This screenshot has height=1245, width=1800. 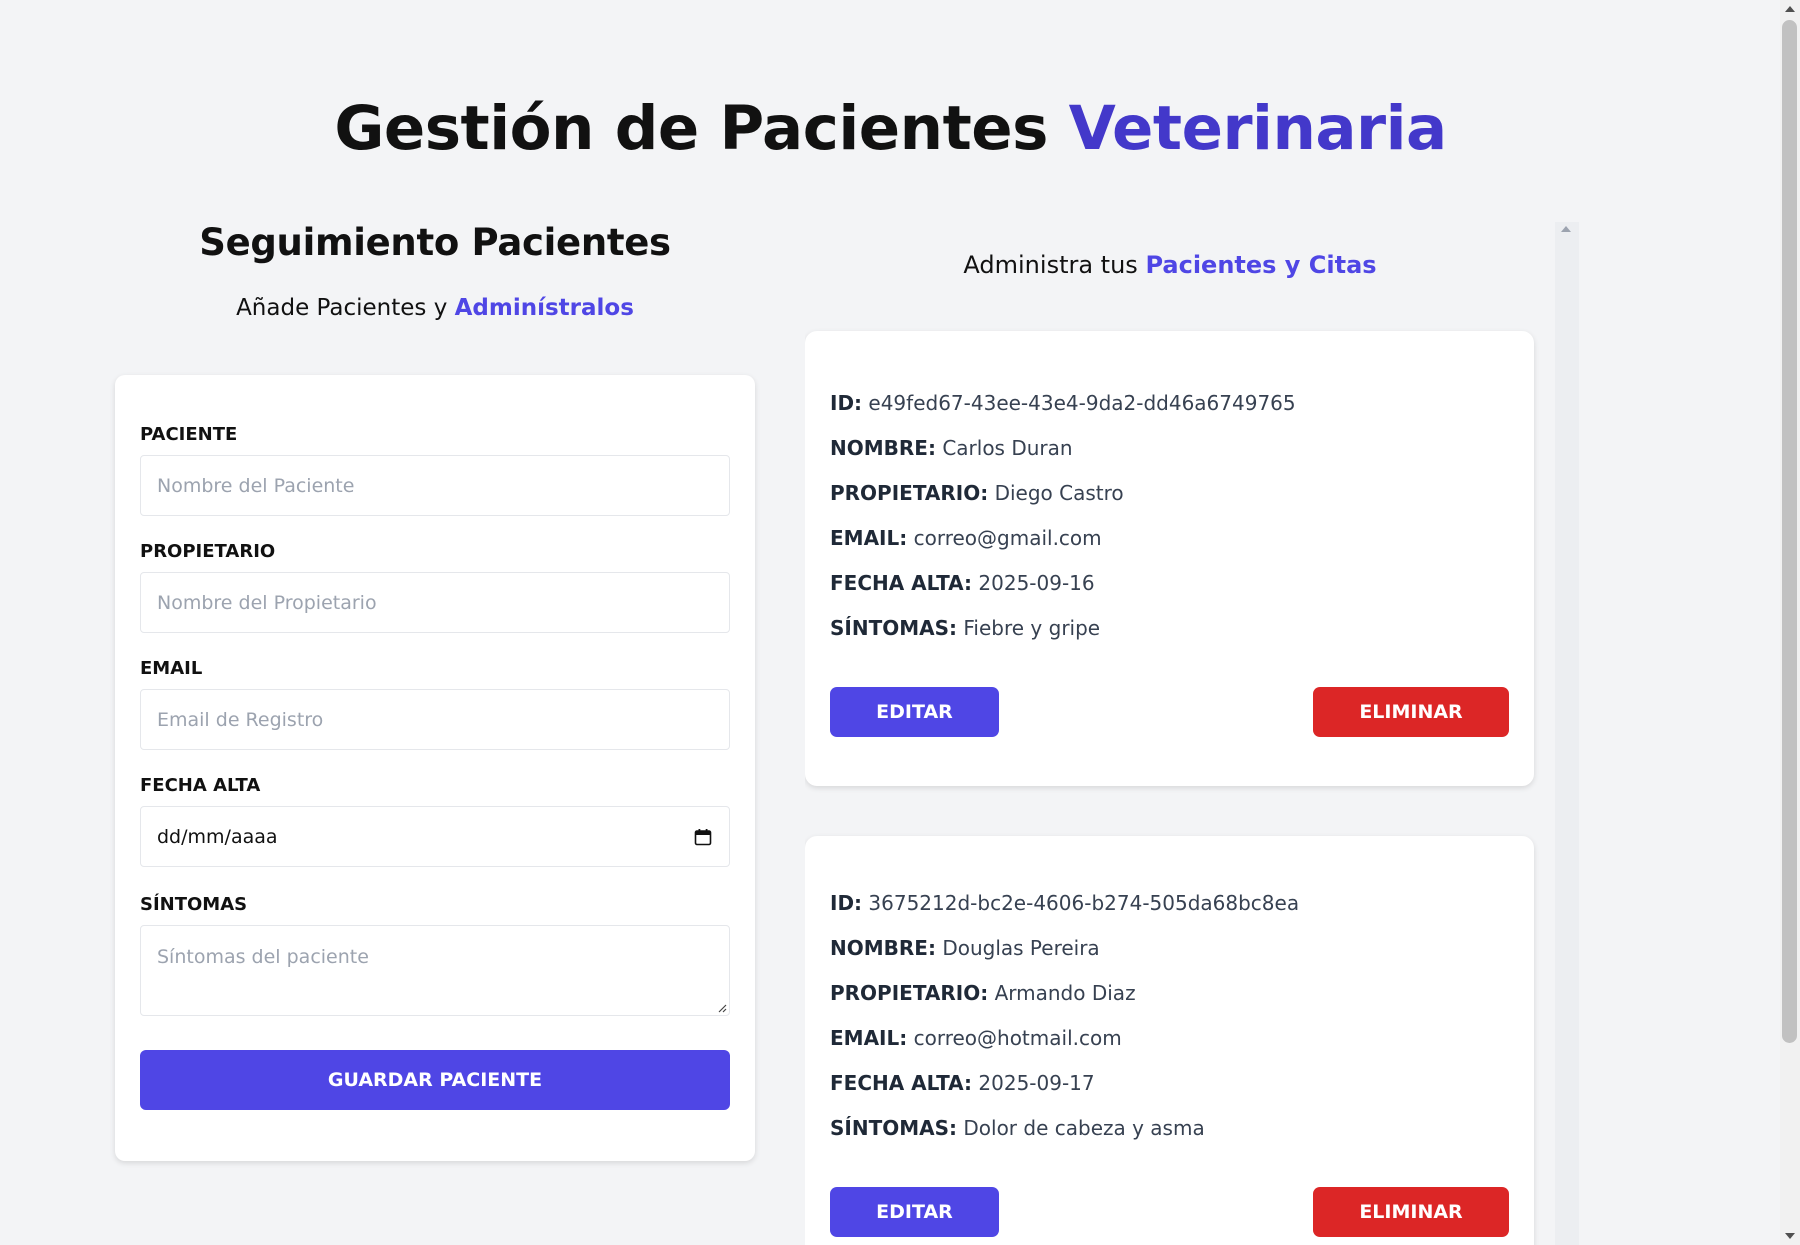 I want to click on propietario-label: PROPIETARIO, so click(x=208, y=551).